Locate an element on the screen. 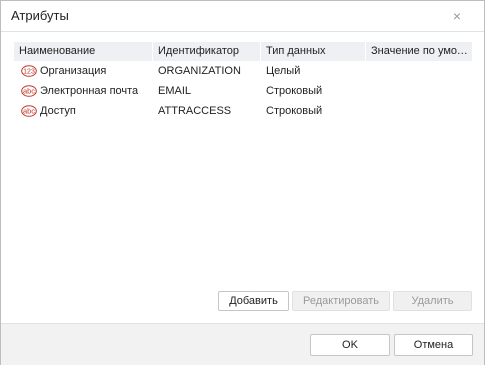 Image resolution: width=485 pixels, height=365 pixels. edit-button: Редактировать is located at coordinates (341, 301).